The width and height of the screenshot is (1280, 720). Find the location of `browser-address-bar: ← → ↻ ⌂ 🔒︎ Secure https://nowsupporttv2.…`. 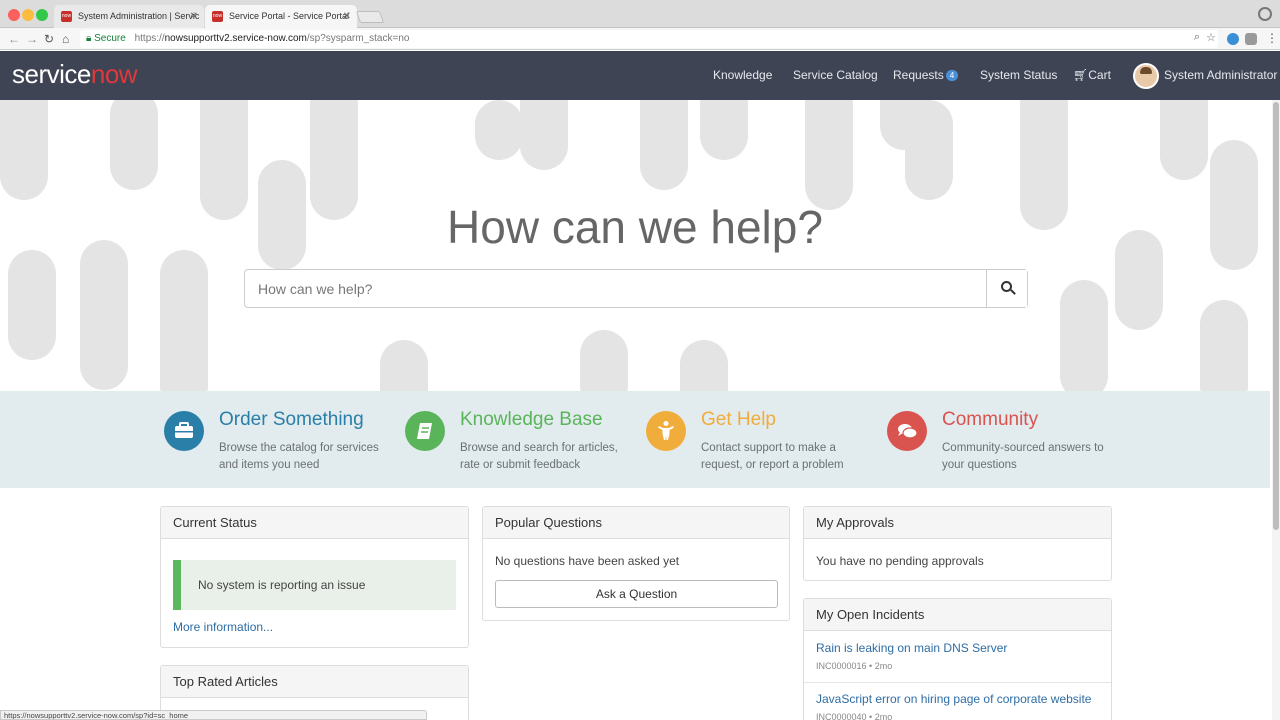

browser-address-bar: ← → ↻ ⌂ 🔒︎ Secure https://nowsupporttv2.… is located at coordinates (640, 39).